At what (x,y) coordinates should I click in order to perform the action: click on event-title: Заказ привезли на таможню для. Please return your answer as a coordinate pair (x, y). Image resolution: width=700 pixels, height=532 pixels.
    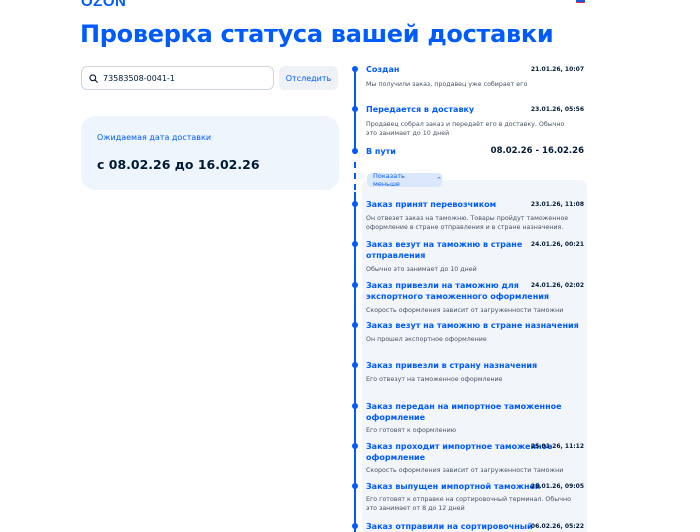
    Looking at the image, I should click on (442, 285).